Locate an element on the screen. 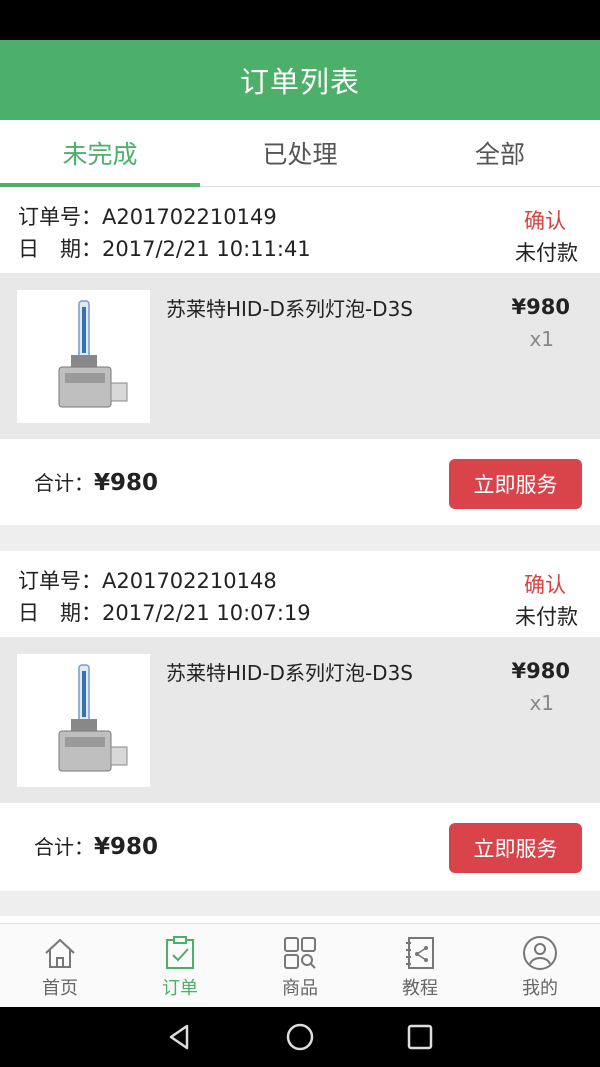 This screenshot has height=1067, width=600. nav-profile: 我的 is located at coordinates (540, 965).